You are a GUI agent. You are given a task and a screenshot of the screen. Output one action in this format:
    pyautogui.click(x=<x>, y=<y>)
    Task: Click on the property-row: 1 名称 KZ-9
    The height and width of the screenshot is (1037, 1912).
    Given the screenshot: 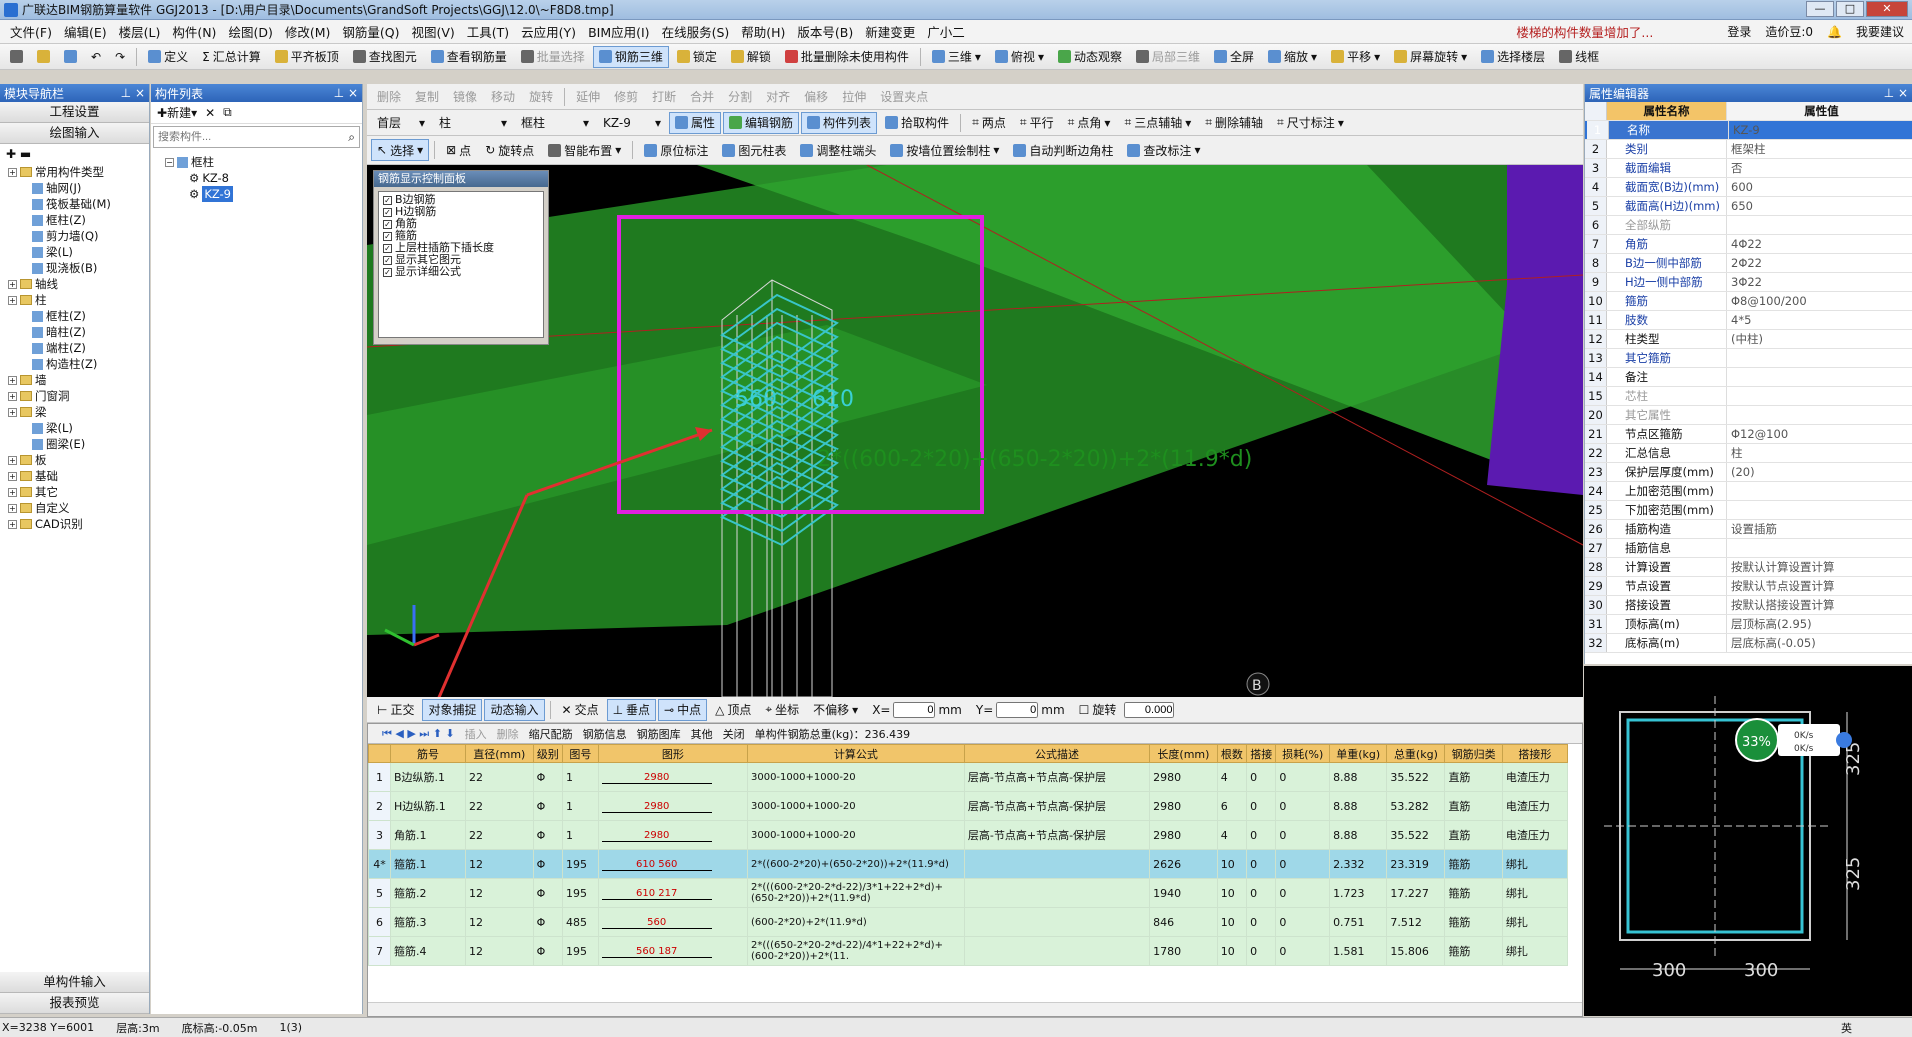 What is the action you would take?
    pyautogui.click(x=1748, y=130)
    